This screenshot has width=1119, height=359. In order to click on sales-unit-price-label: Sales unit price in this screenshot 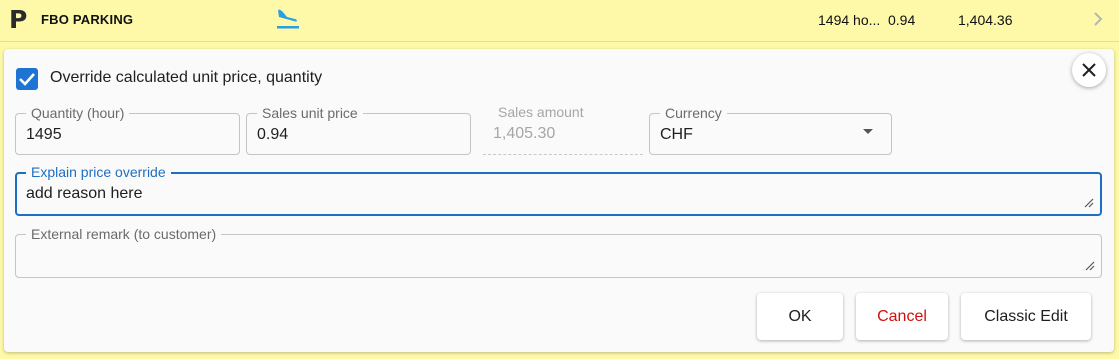, I will do `click(310, 113)`.